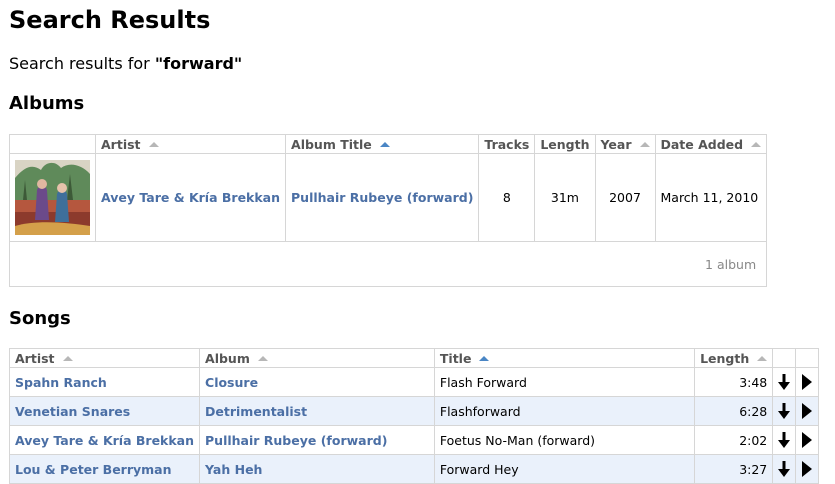  I want to click on album-cover-cell, so click(52, 197).